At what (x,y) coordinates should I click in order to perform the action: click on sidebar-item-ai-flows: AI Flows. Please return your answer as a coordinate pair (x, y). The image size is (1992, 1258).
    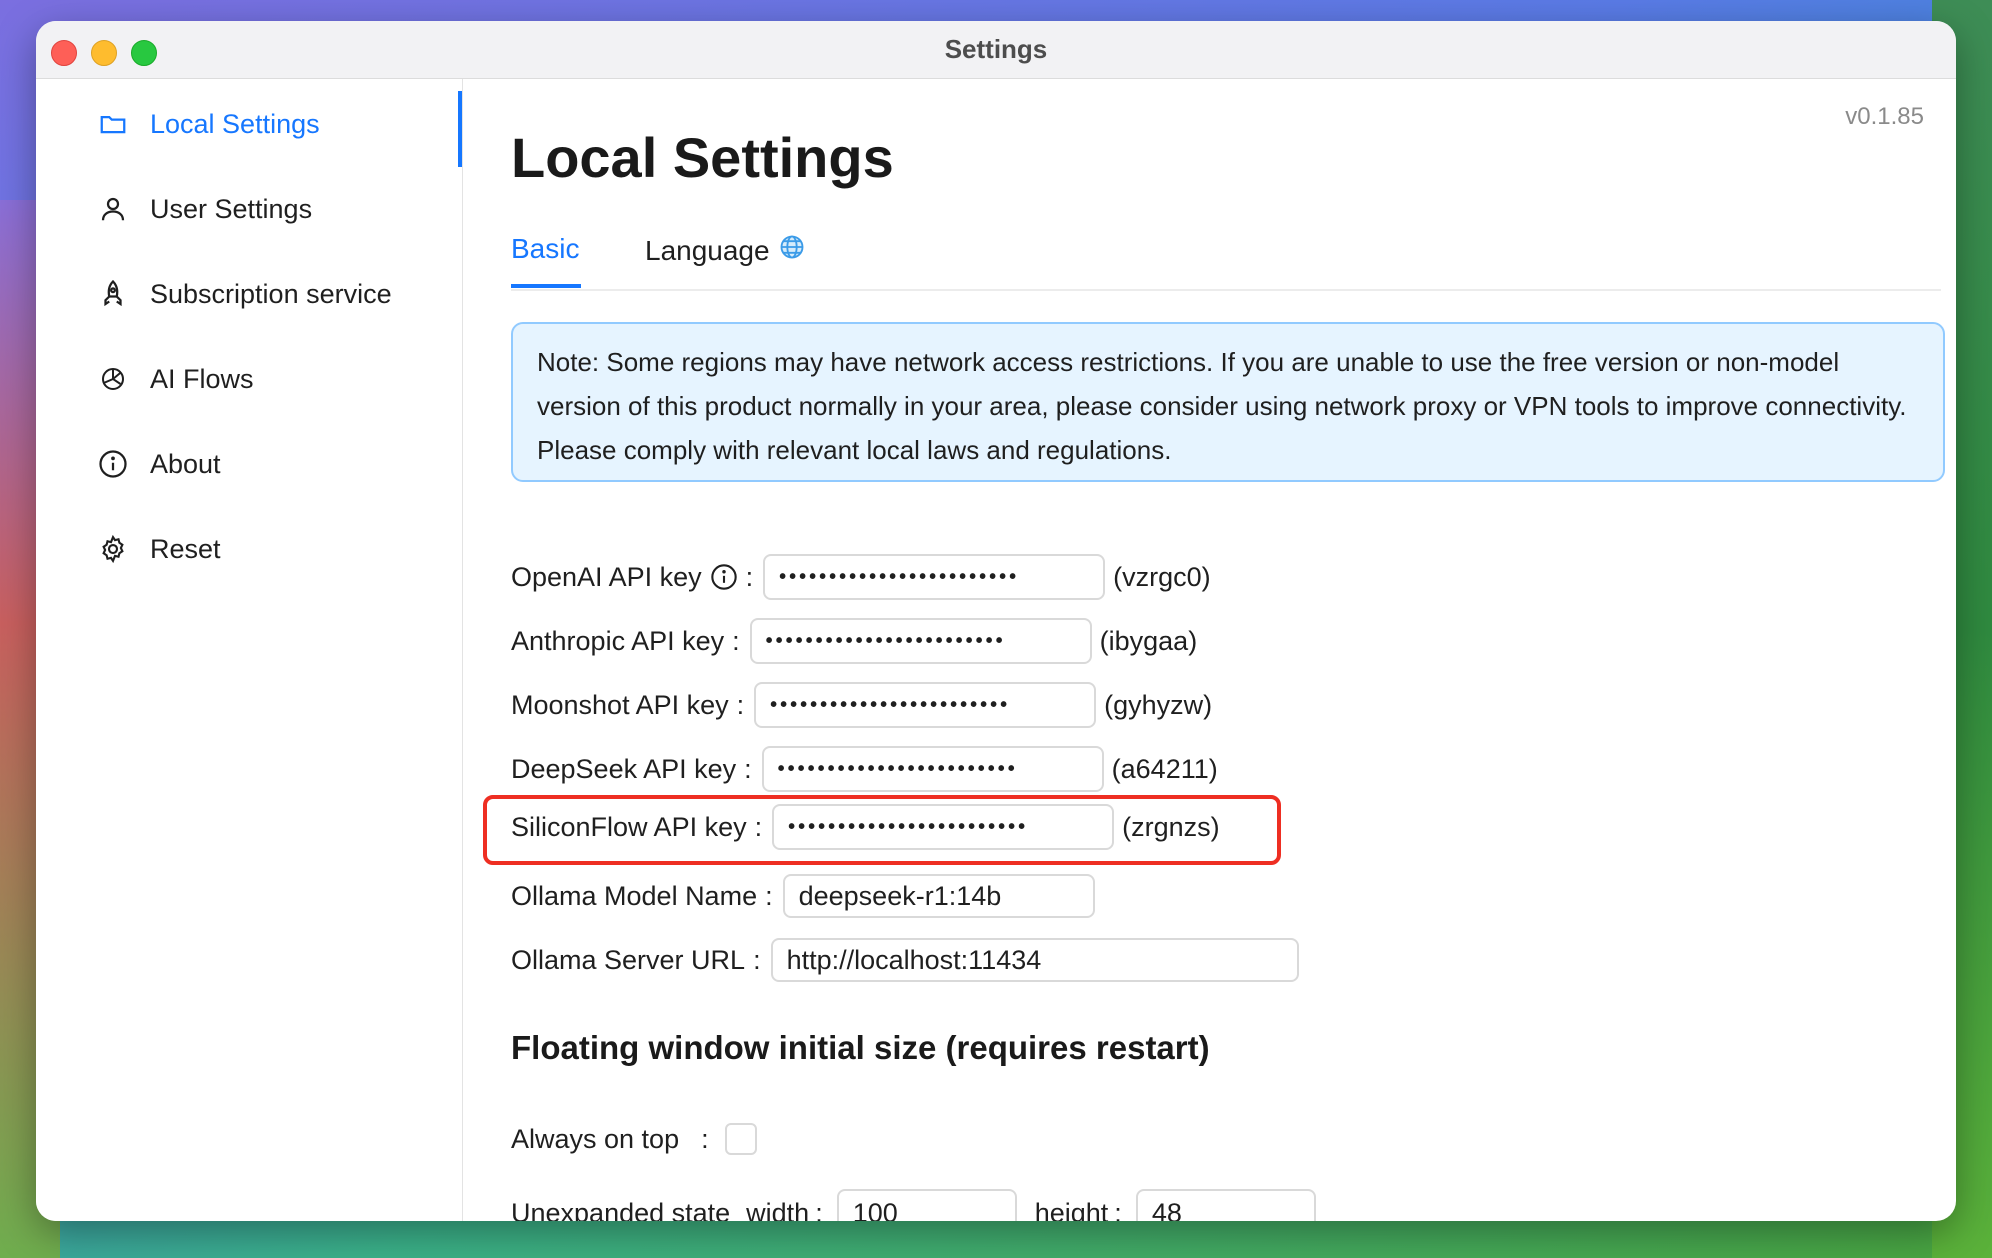
    Looking at the image, I should click on (175, 379).